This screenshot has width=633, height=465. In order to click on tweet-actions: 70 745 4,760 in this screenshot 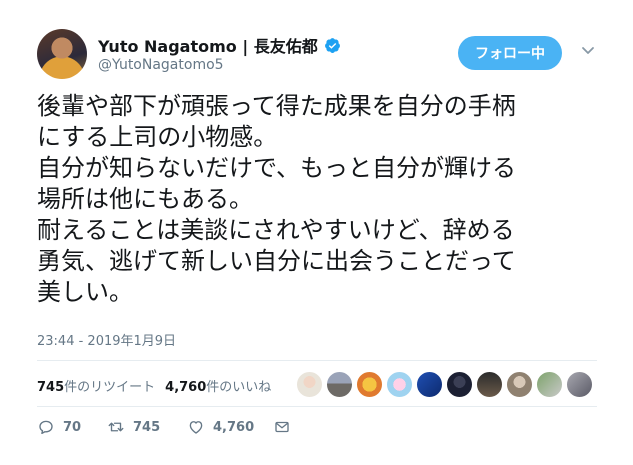, I will do `click(164, 427)`.